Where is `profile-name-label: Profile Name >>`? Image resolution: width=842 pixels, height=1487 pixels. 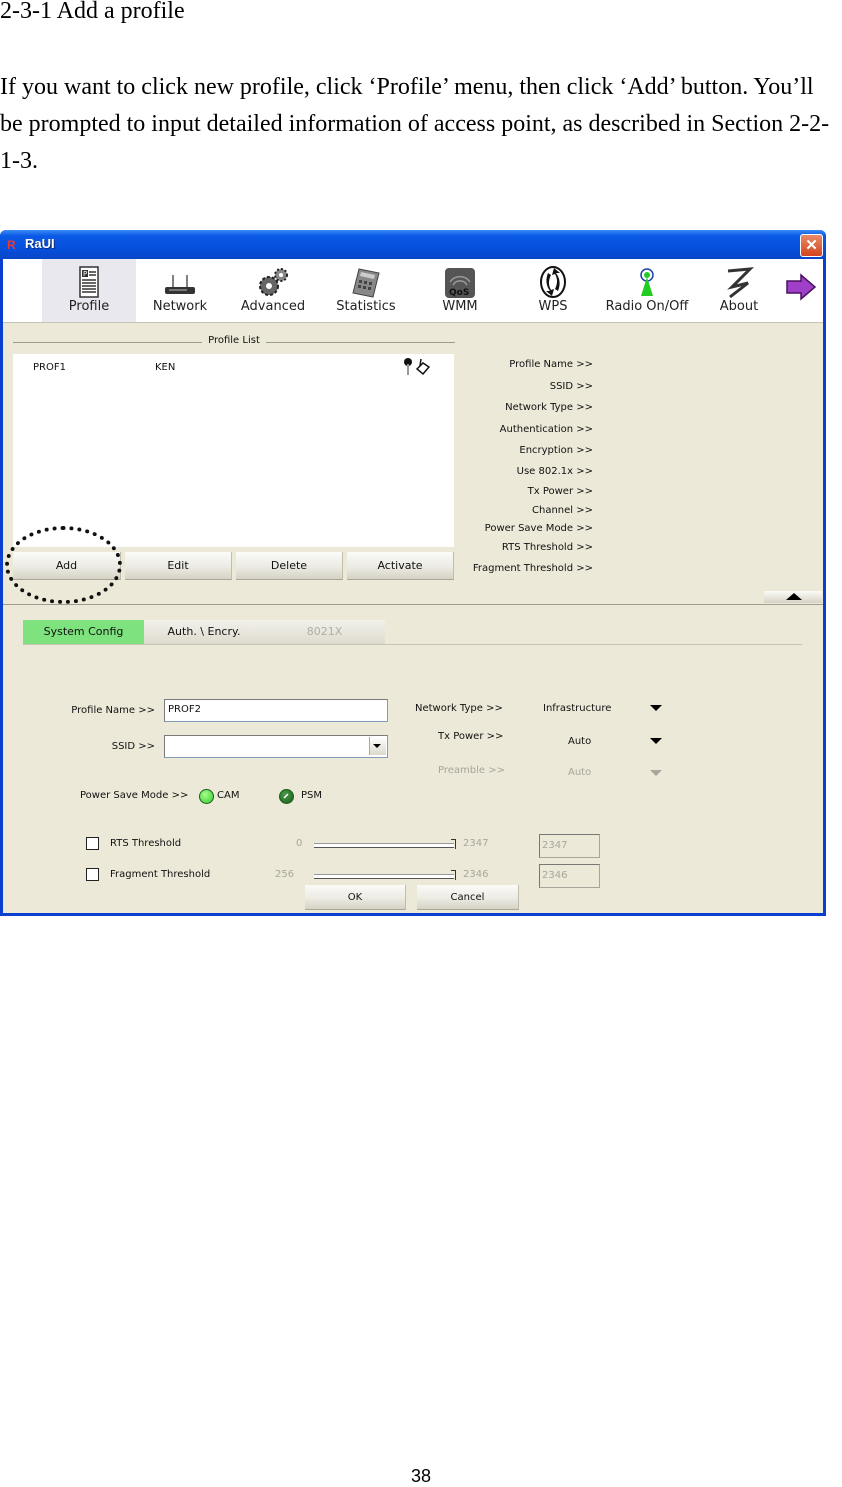
profile-name-label: Profile Name >> is located at coordinates (113, 710).